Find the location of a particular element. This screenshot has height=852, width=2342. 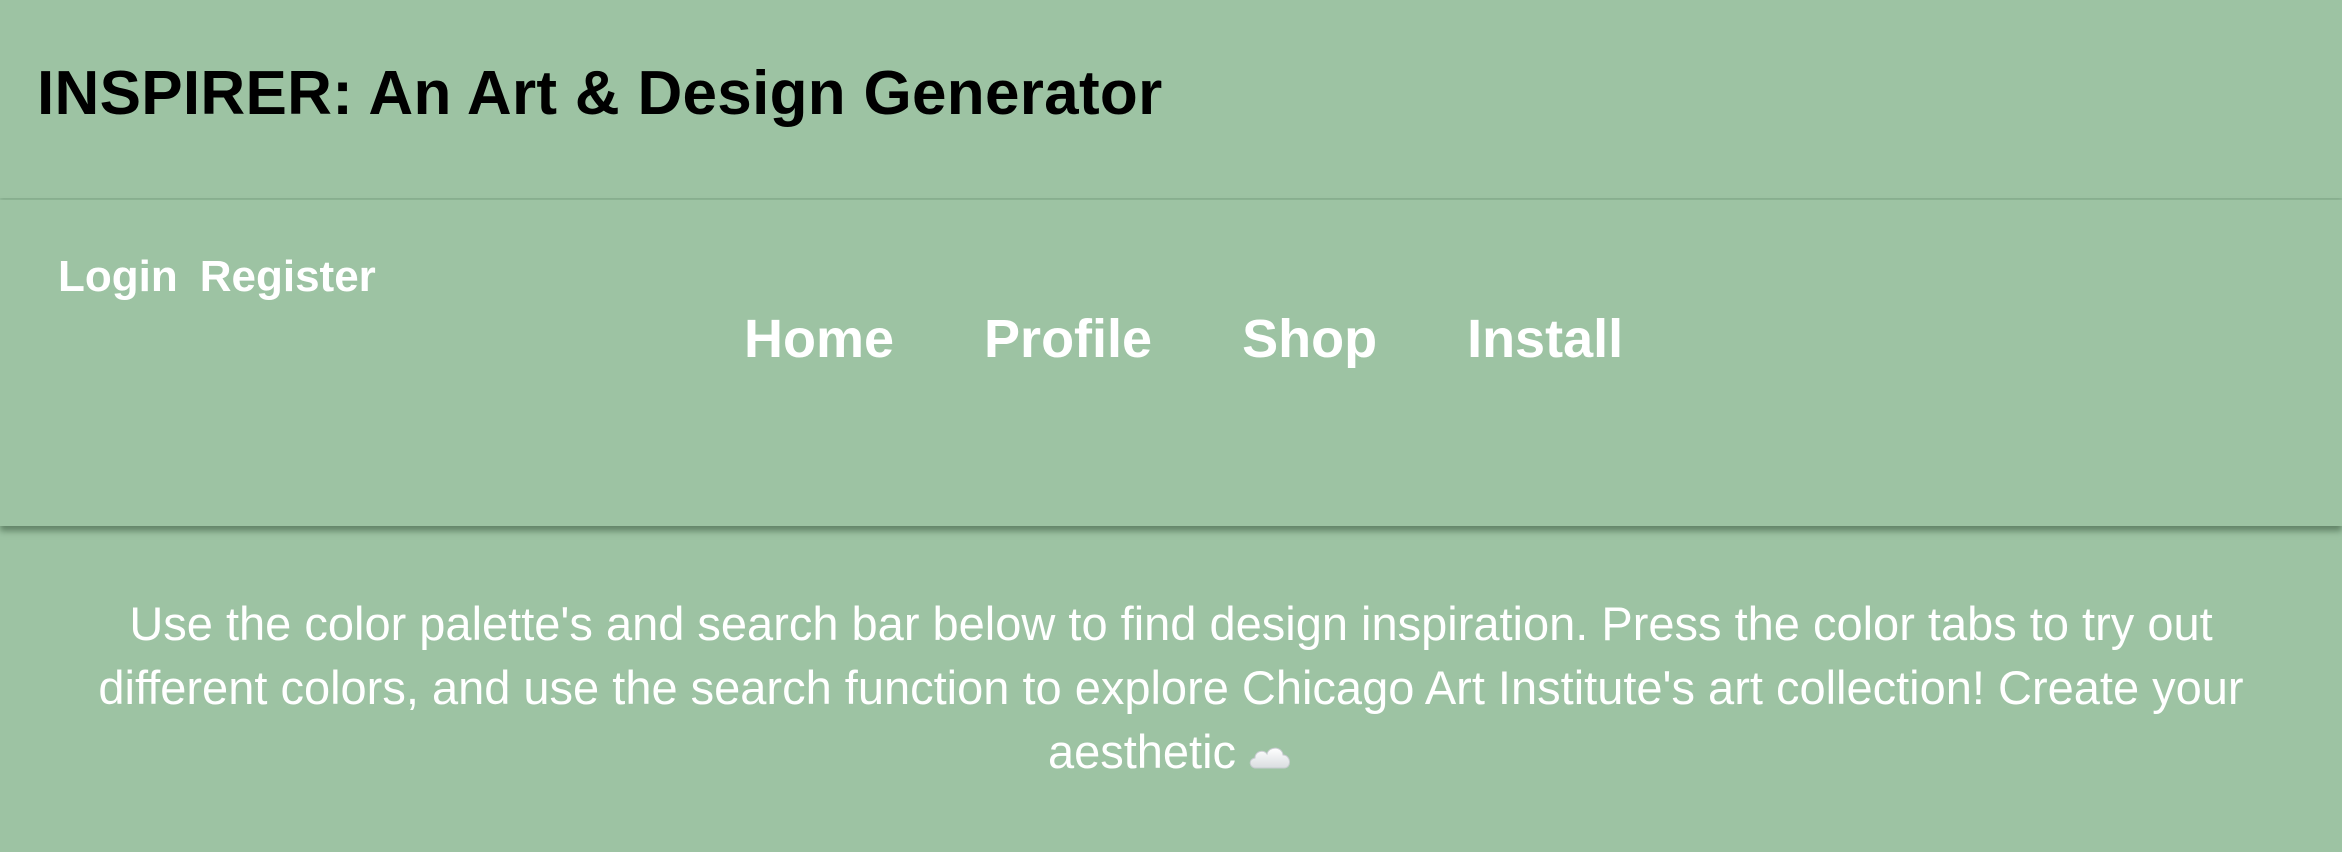

main-nav: Home Profile Shop Install is located at coordinates (1183, 339).